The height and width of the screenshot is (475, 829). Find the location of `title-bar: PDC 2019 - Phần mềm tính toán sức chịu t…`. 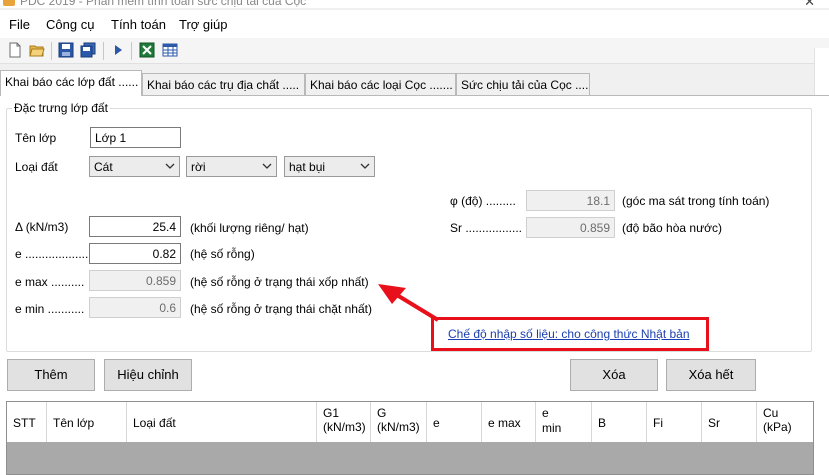

title-bar: PDC 2019 - Phần mềm tính toán sức chịu t… is located at coordinates (414, 4).